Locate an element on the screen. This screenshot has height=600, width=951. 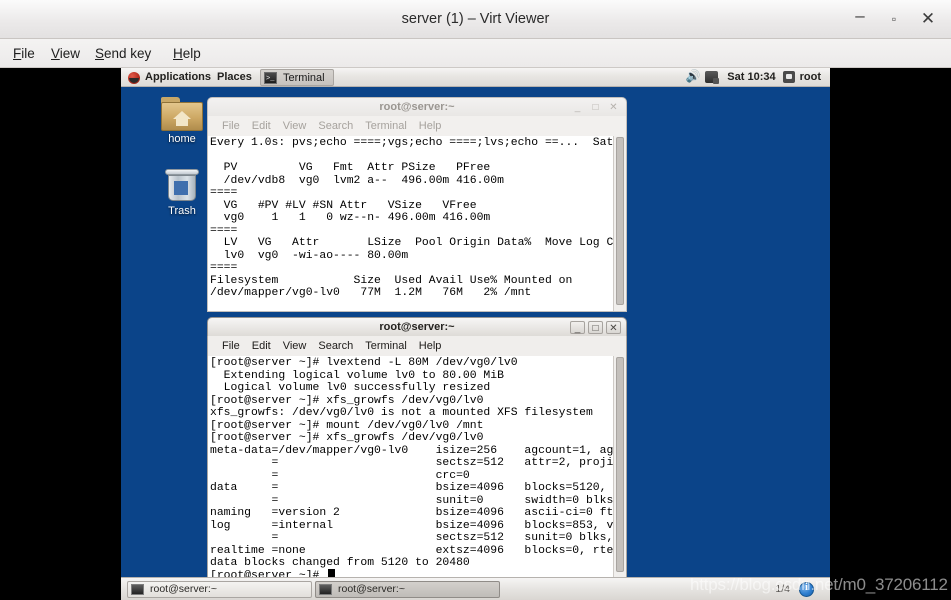
maximize-icon: ▫ is located at coordinates (894, 19).